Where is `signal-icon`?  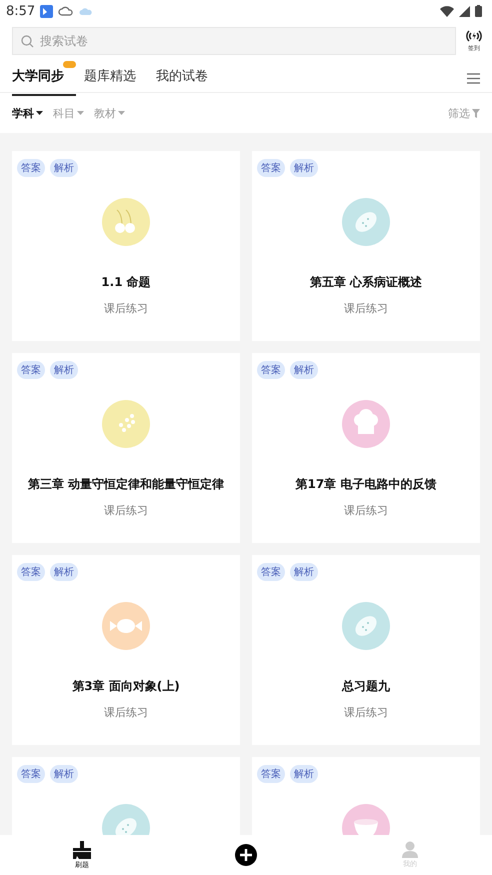
signal-icon is located at coordinates (464, 11).